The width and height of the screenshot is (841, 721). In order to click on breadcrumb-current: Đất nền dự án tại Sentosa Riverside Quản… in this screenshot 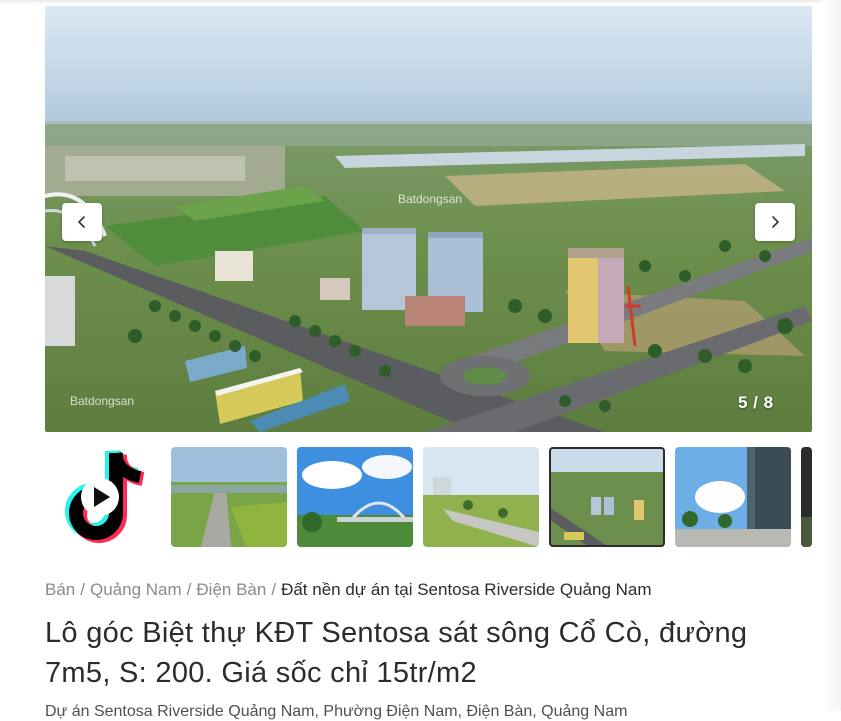, I will do `click(466, 589)`.